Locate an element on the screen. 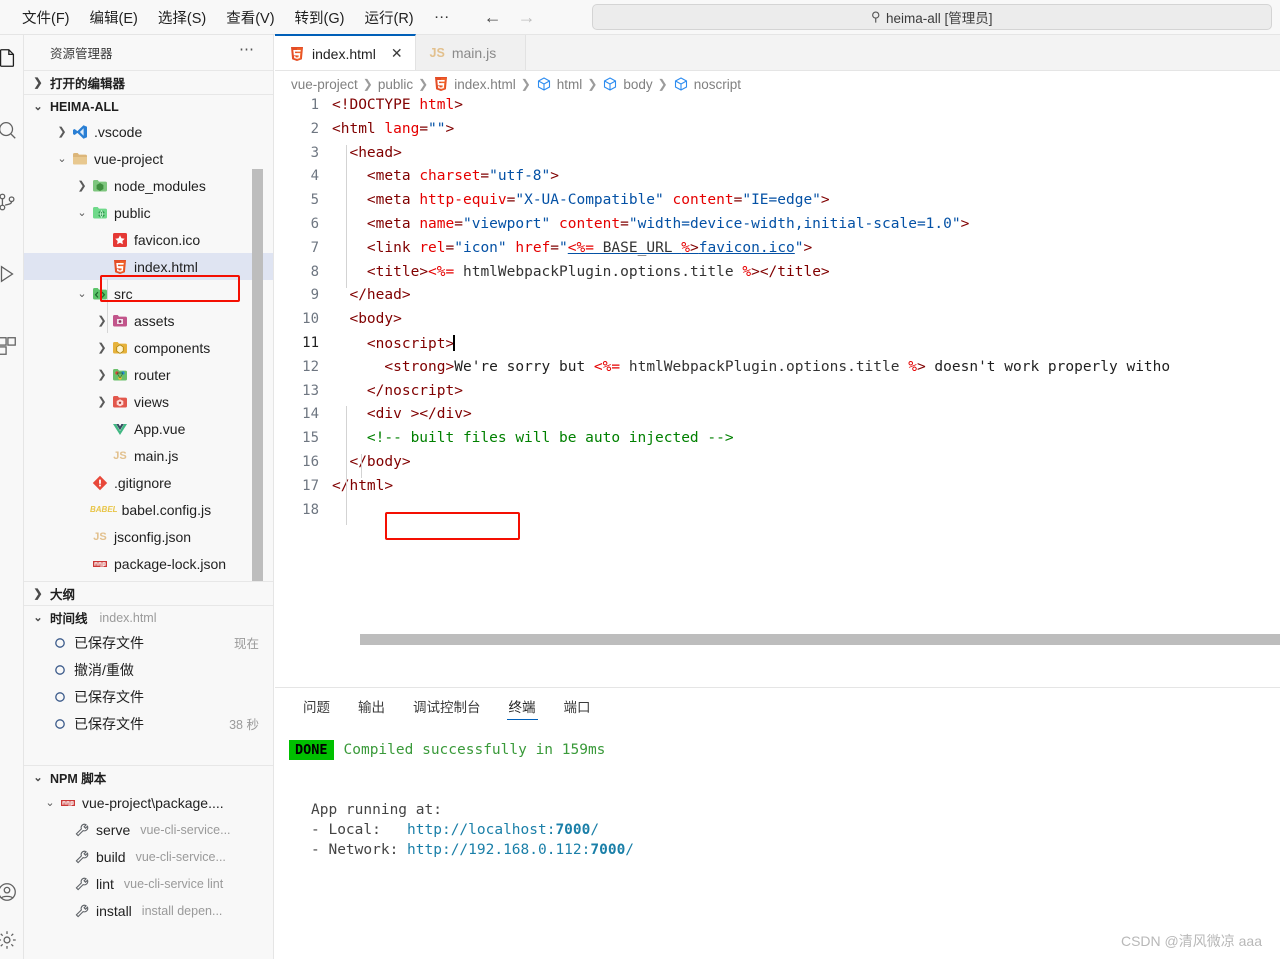 The height and width of the screenshot is (959, 1280). menu-view: 查看(V) is located at coordinates (250, 17).